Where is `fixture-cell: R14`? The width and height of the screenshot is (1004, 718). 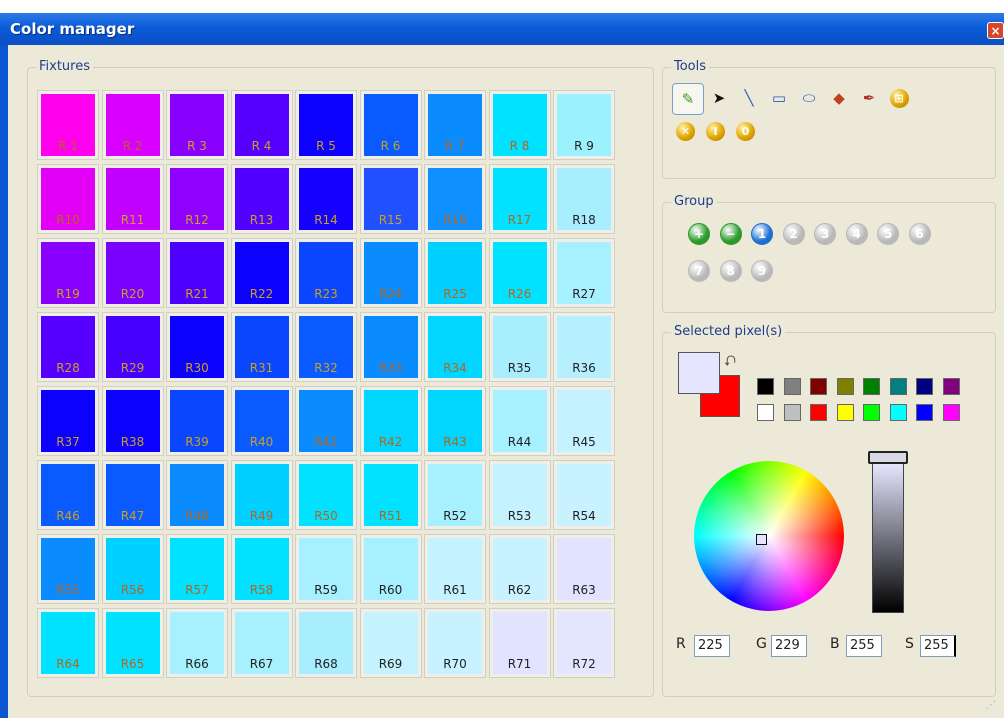
fixture-cell: R14 is located at coordinates (326, 199).